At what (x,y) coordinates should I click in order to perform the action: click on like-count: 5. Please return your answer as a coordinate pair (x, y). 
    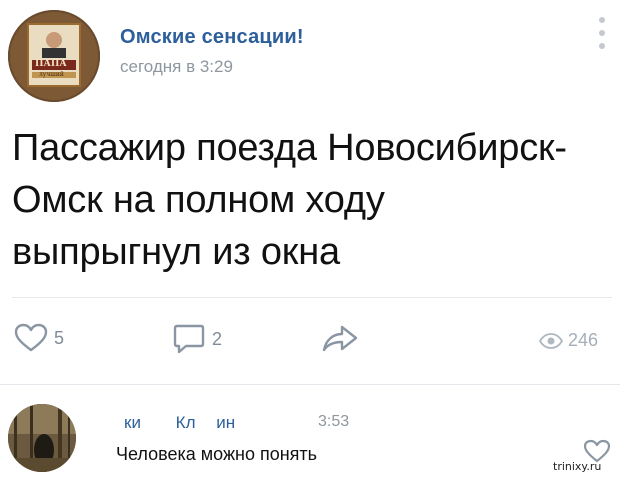
    Looking at the image, I should click on (59, 337).